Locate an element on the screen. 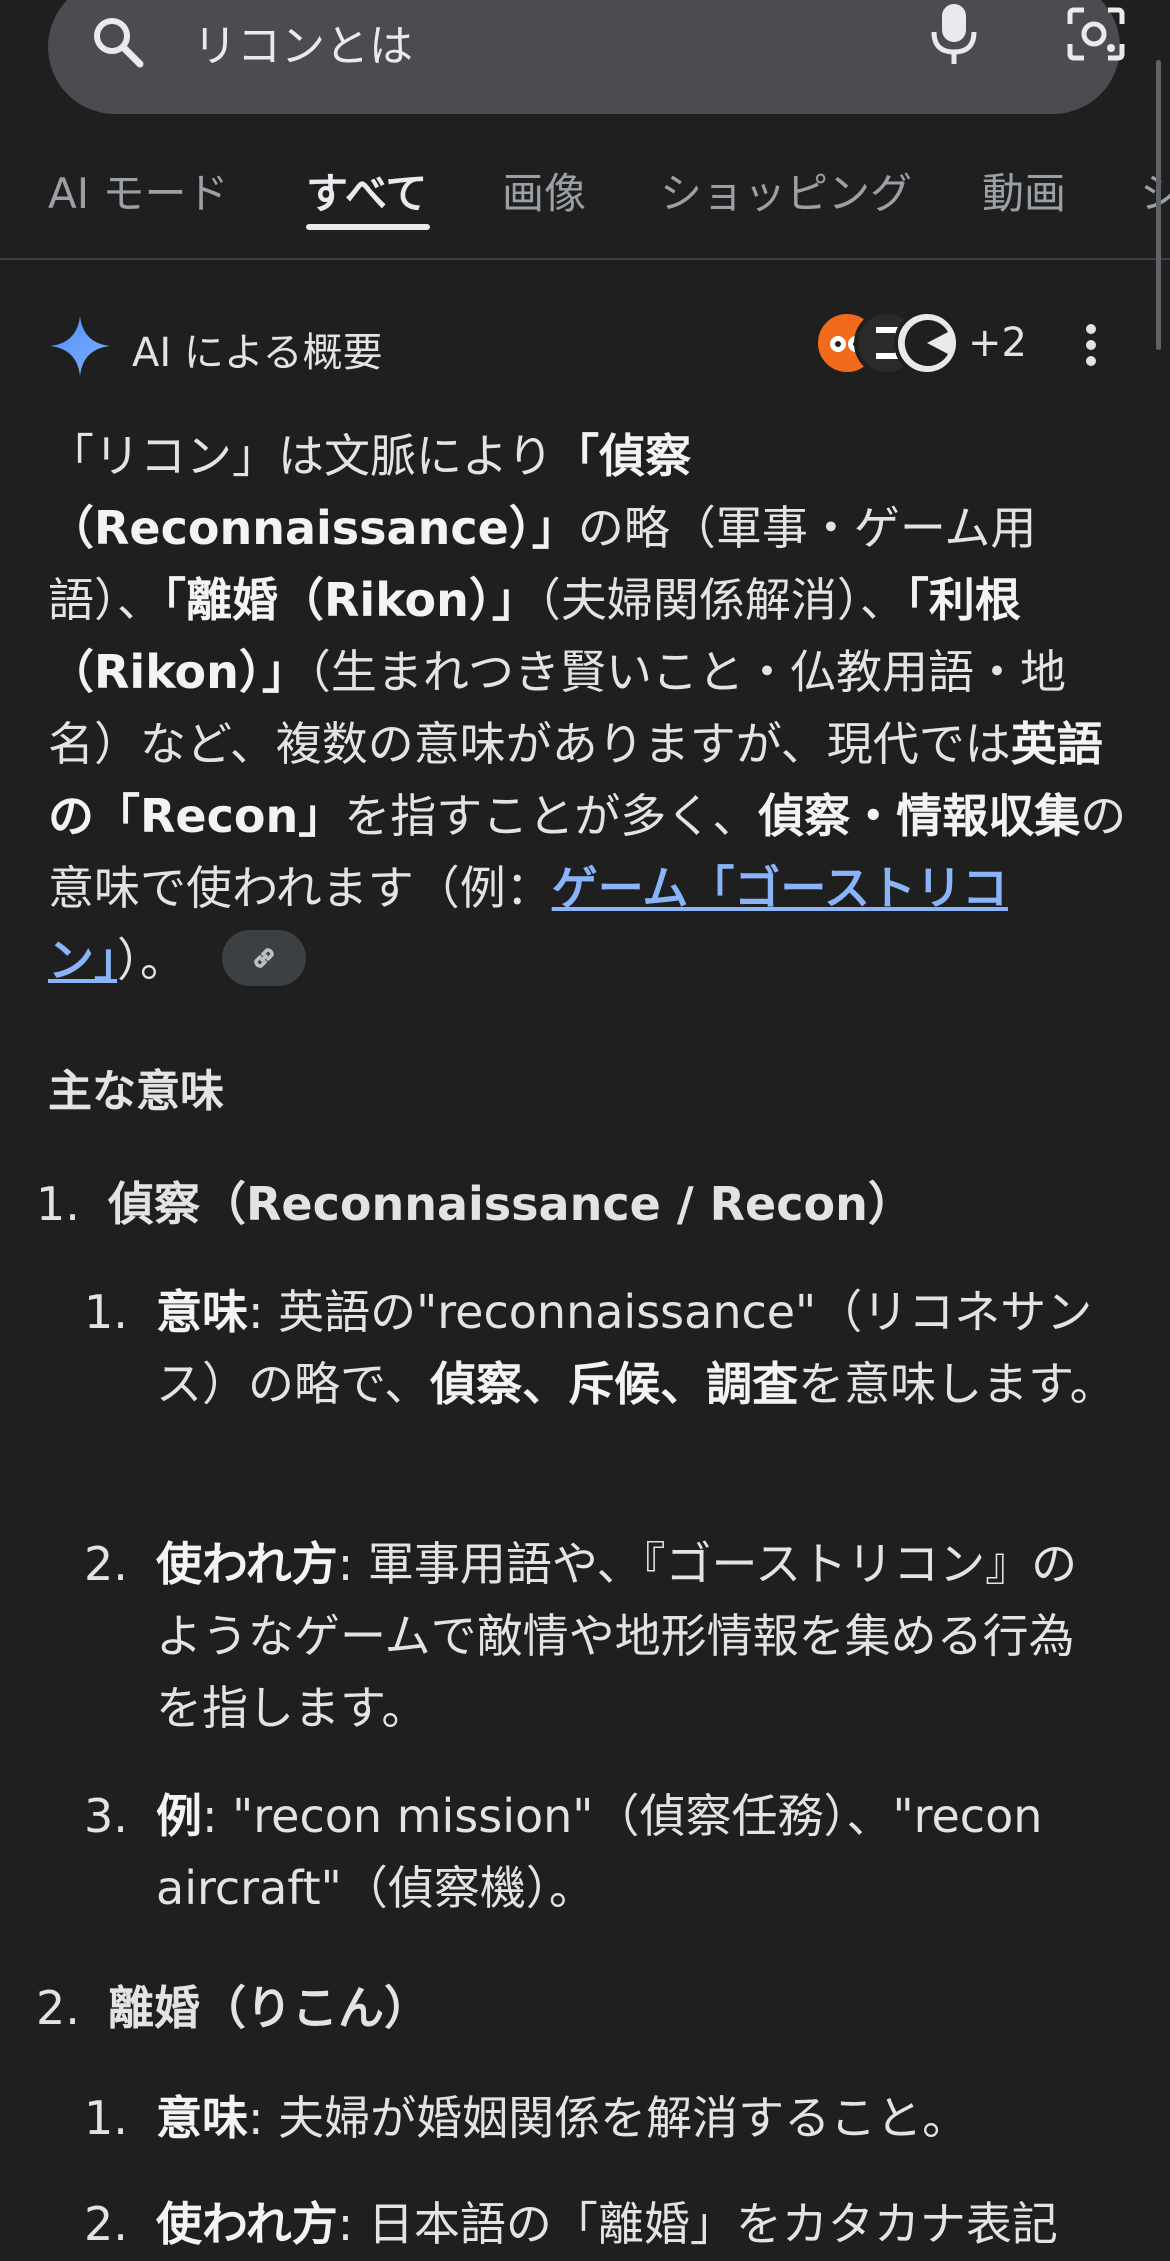 The width and height of the screenshot is (1170, 2261). more-sources-count: +2 is located at coordinates (997, 343).